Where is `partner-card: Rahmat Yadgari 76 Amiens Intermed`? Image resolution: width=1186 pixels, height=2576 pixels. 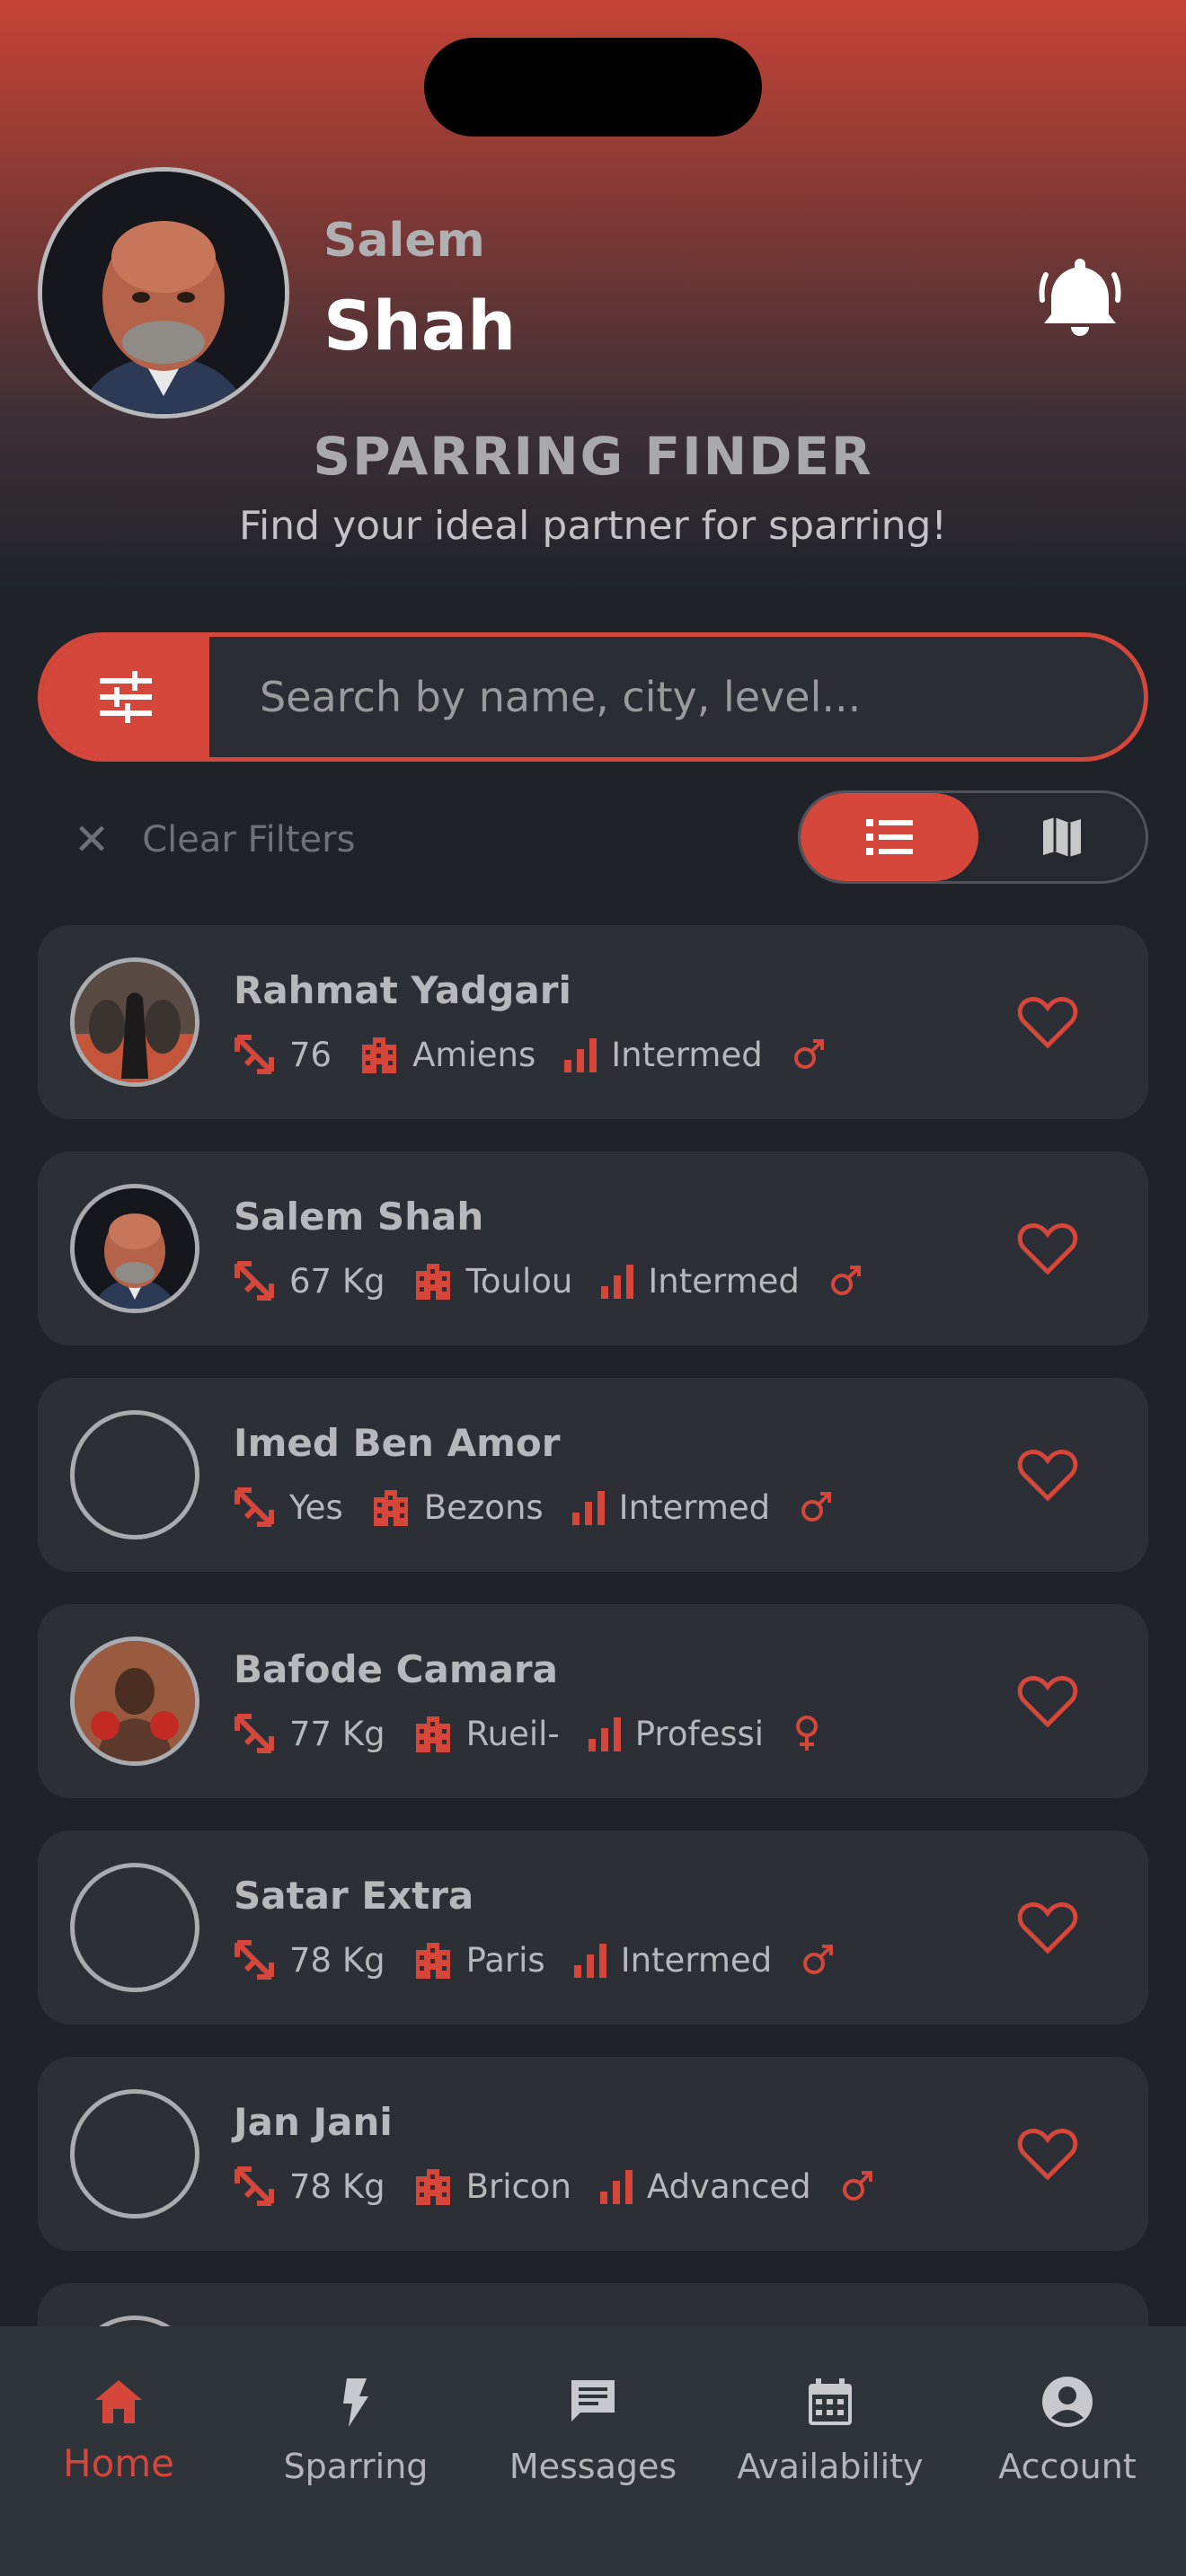 partner-card: Rahmat Yadgari 76 Amiens Intermed is located at coordinates (593, 1022).